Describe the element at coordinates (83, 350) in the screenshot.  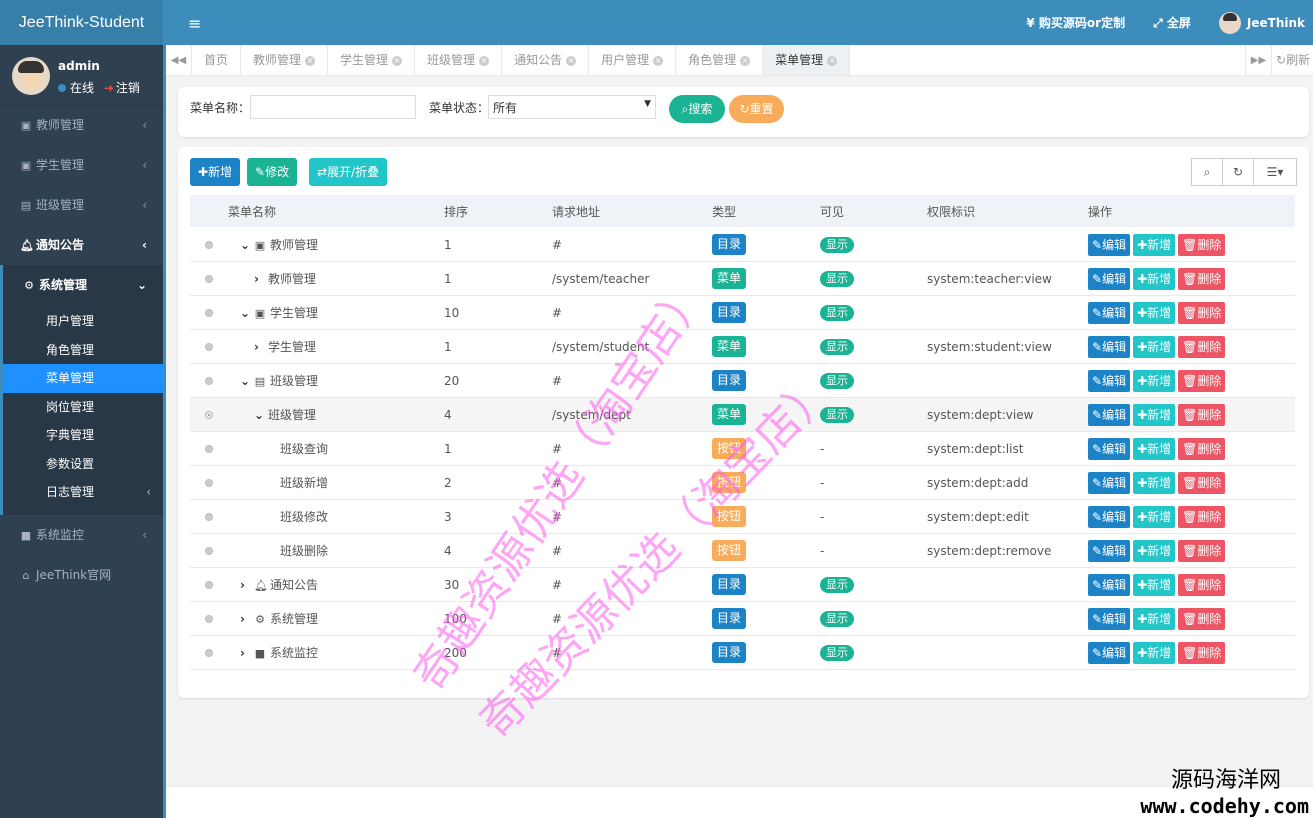
I see `sidebar-item-role-mgmt: 角色管理` at that location.